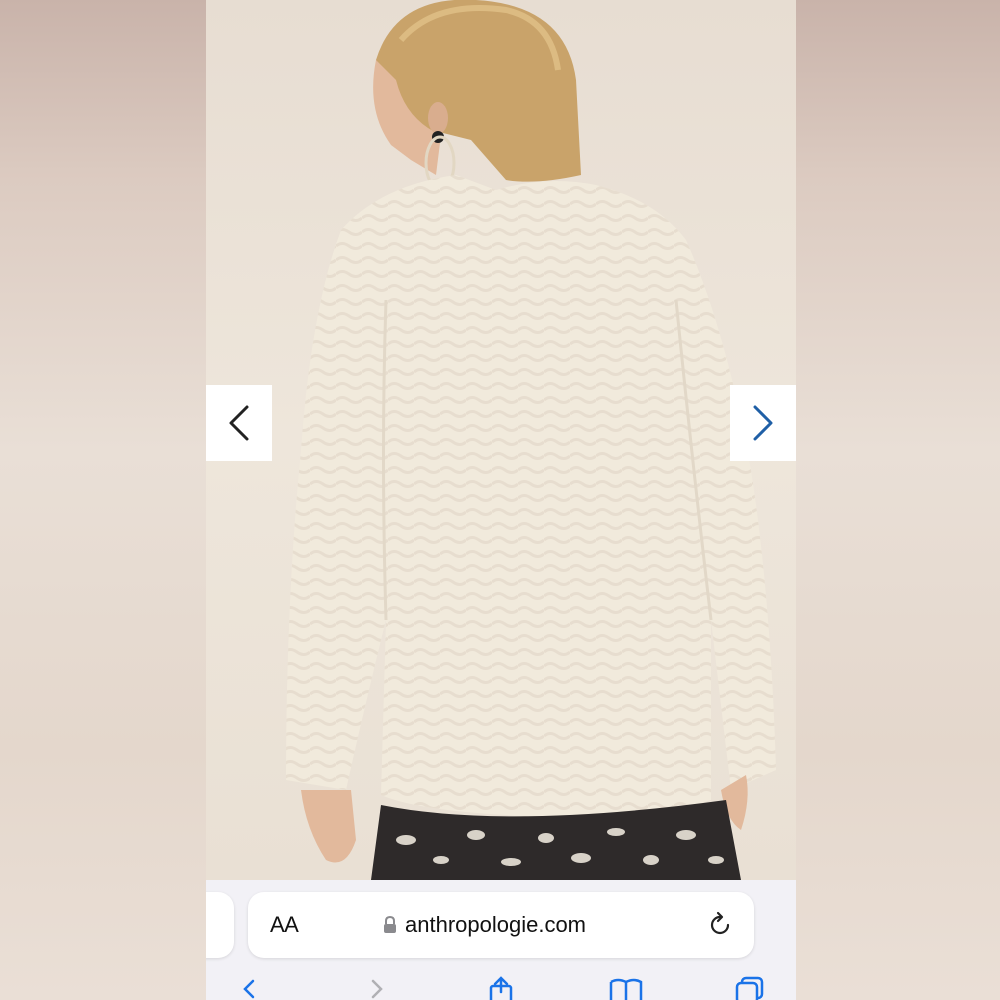 Image resolution: width=1000 pixels, height=1000 pixels. I want to click on back-icon, so click(249, 989).